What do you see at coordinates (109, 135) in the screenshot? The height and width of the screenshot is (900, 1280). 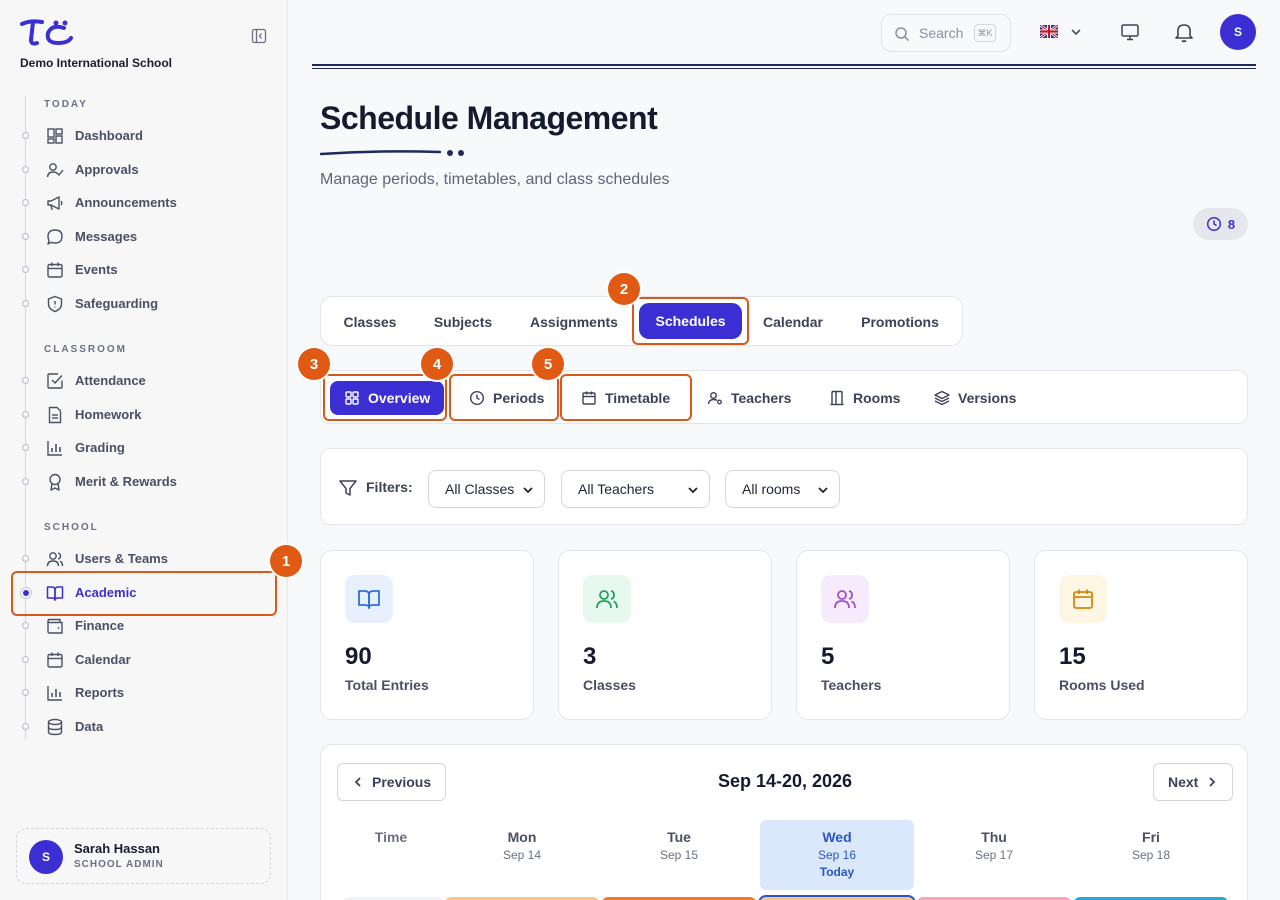 I see `sidebar-item-label: Dashboard` at bounding box center [109, 135].